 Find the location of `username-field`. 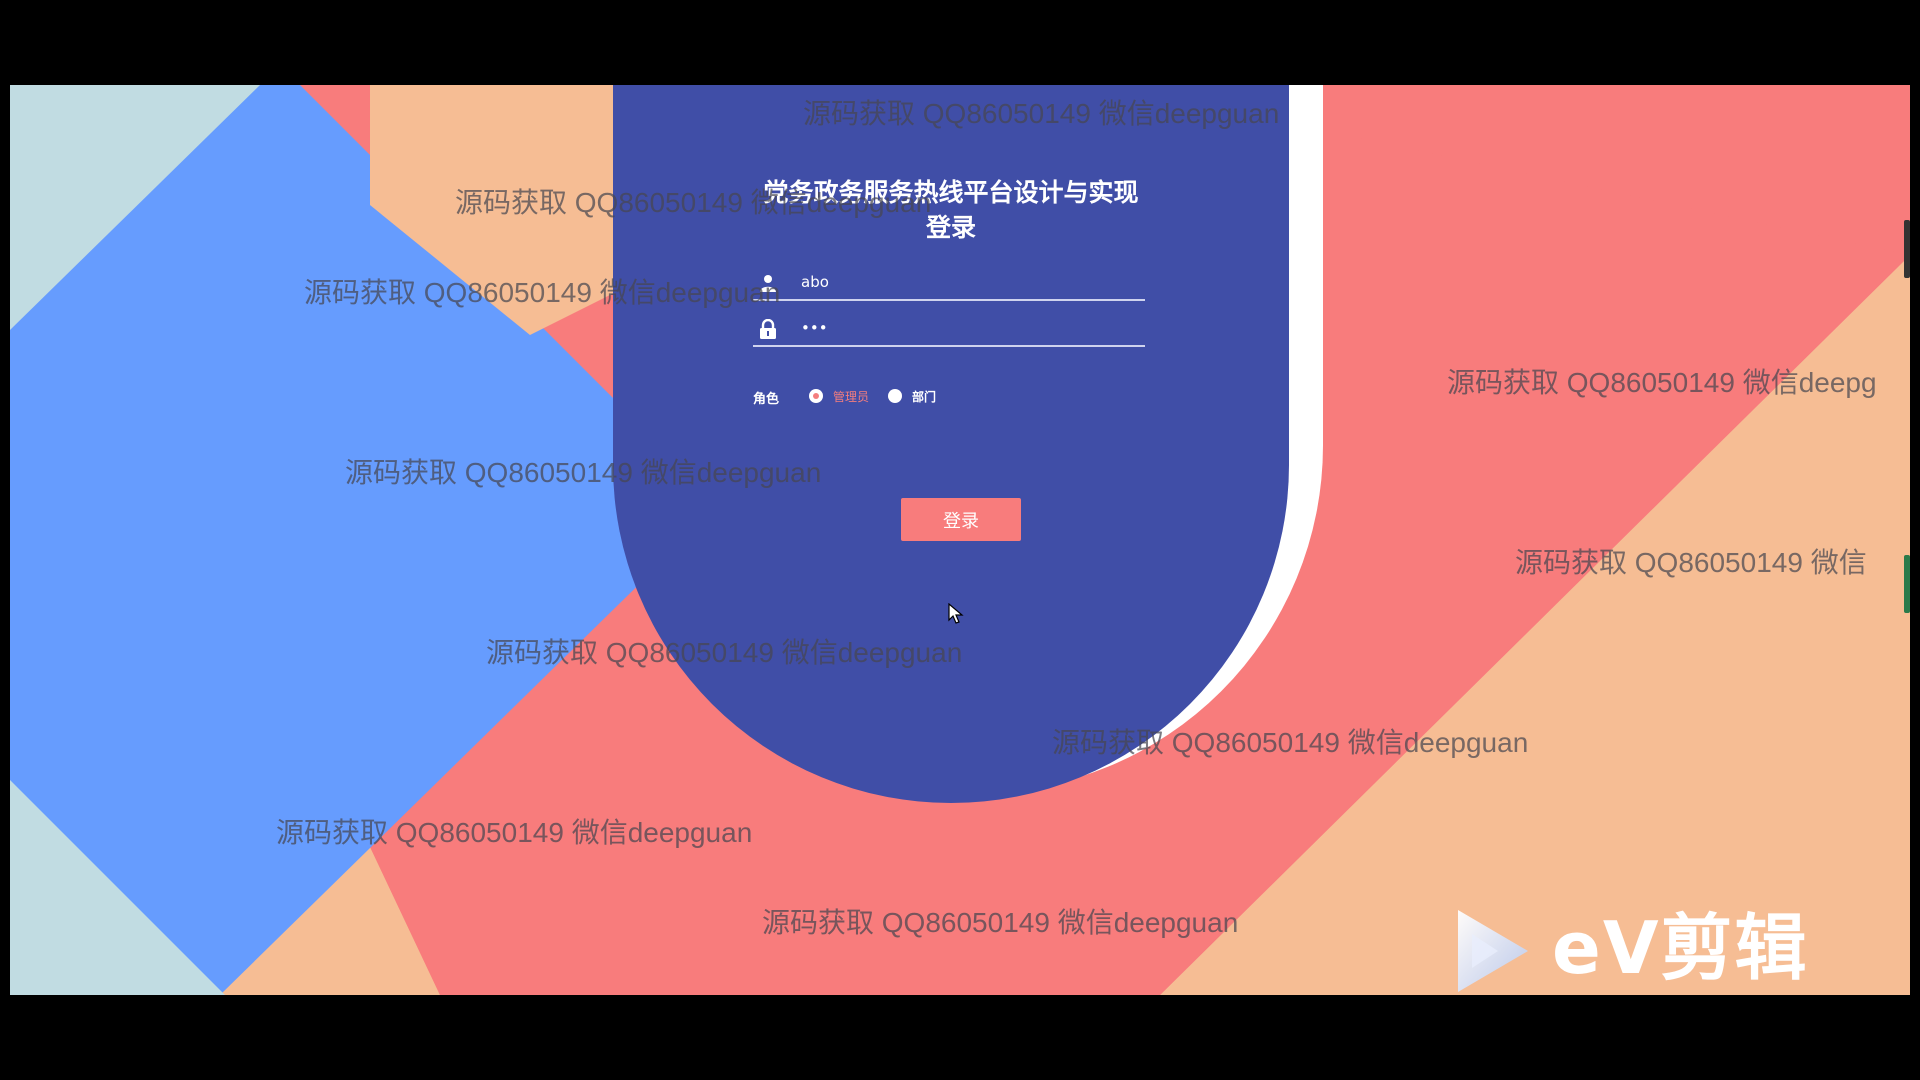

username-field is located at coordinates (949, 283).